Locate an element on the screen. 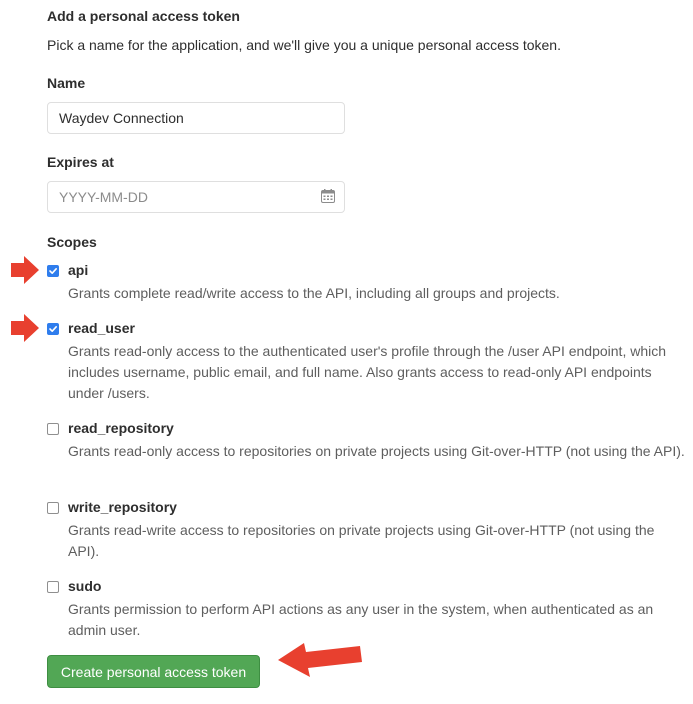  expires-label: Expires at is located at coordinates (80, 162).